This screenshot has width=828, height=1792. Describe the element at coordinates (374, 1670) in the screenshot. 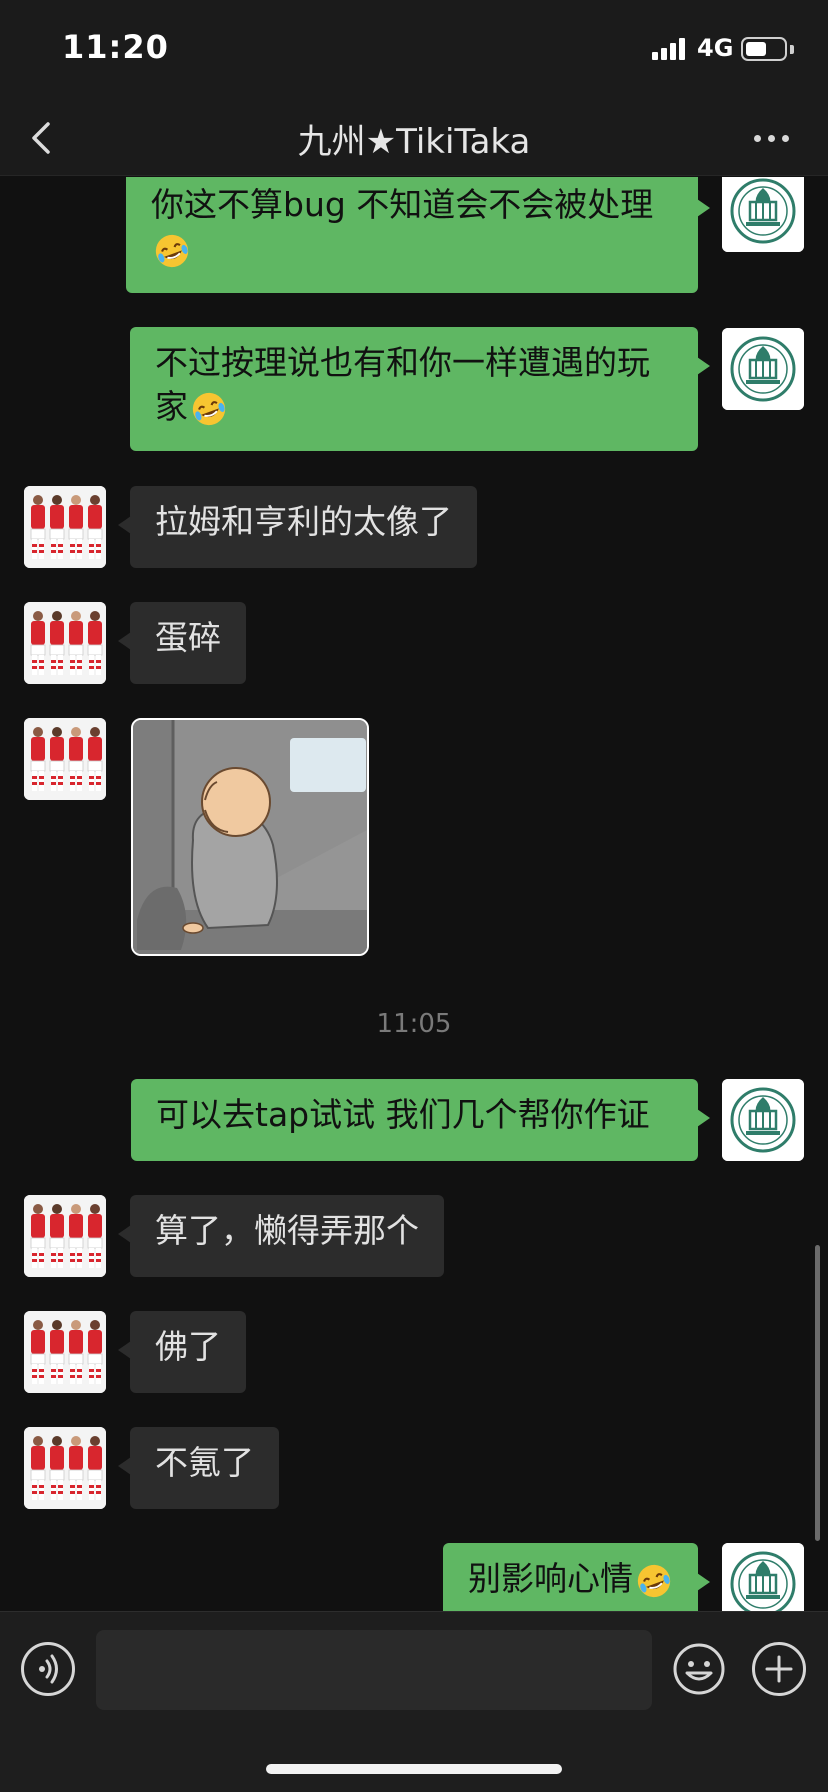

I see `message-input` at that location.